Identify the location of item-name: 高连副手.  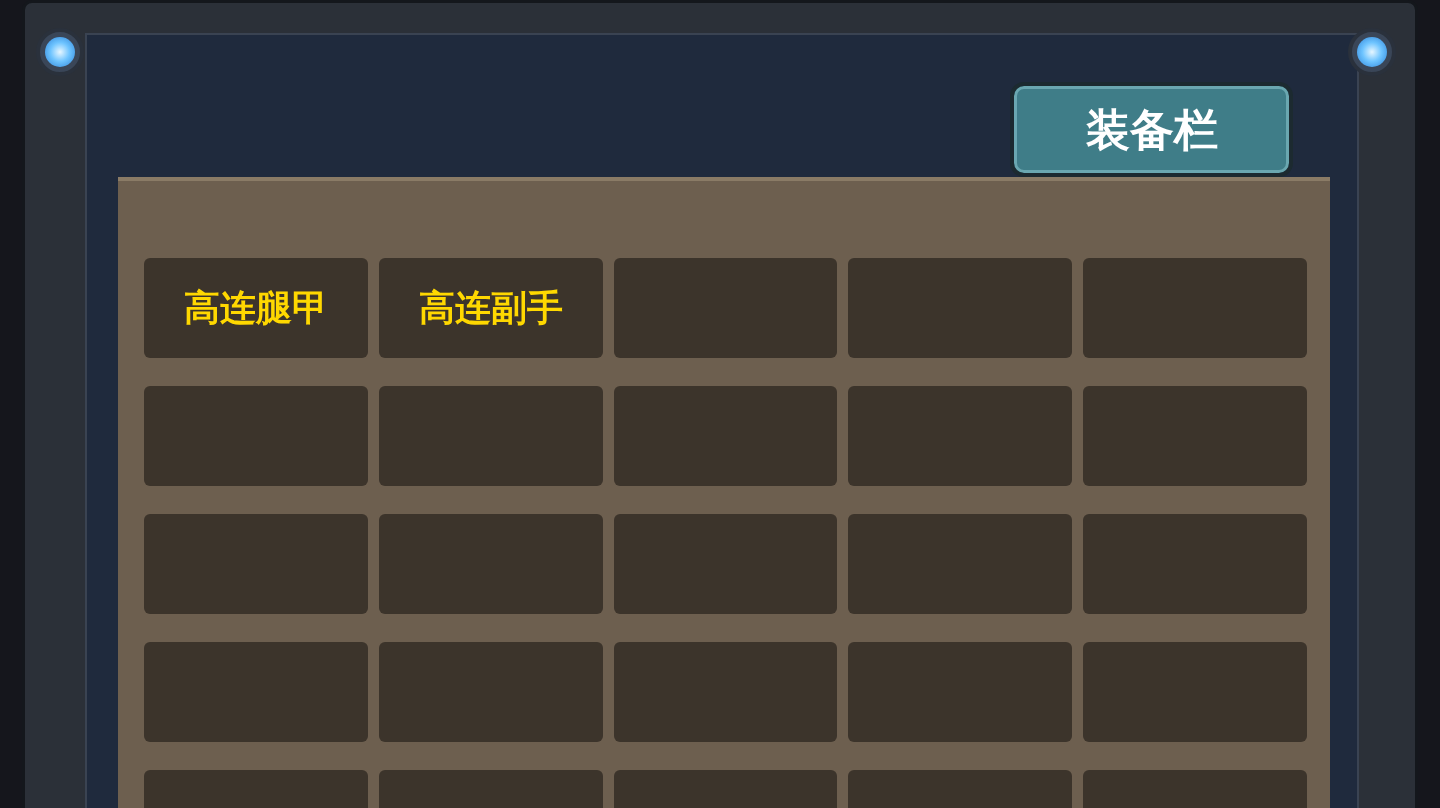
(490, 308).